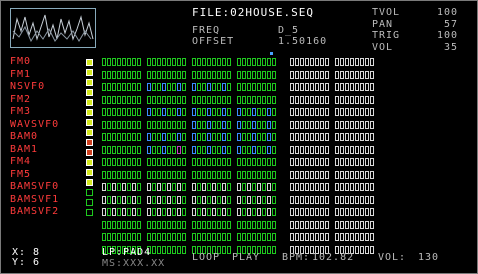  I want to click on track-mute-led, so click(89, 152).